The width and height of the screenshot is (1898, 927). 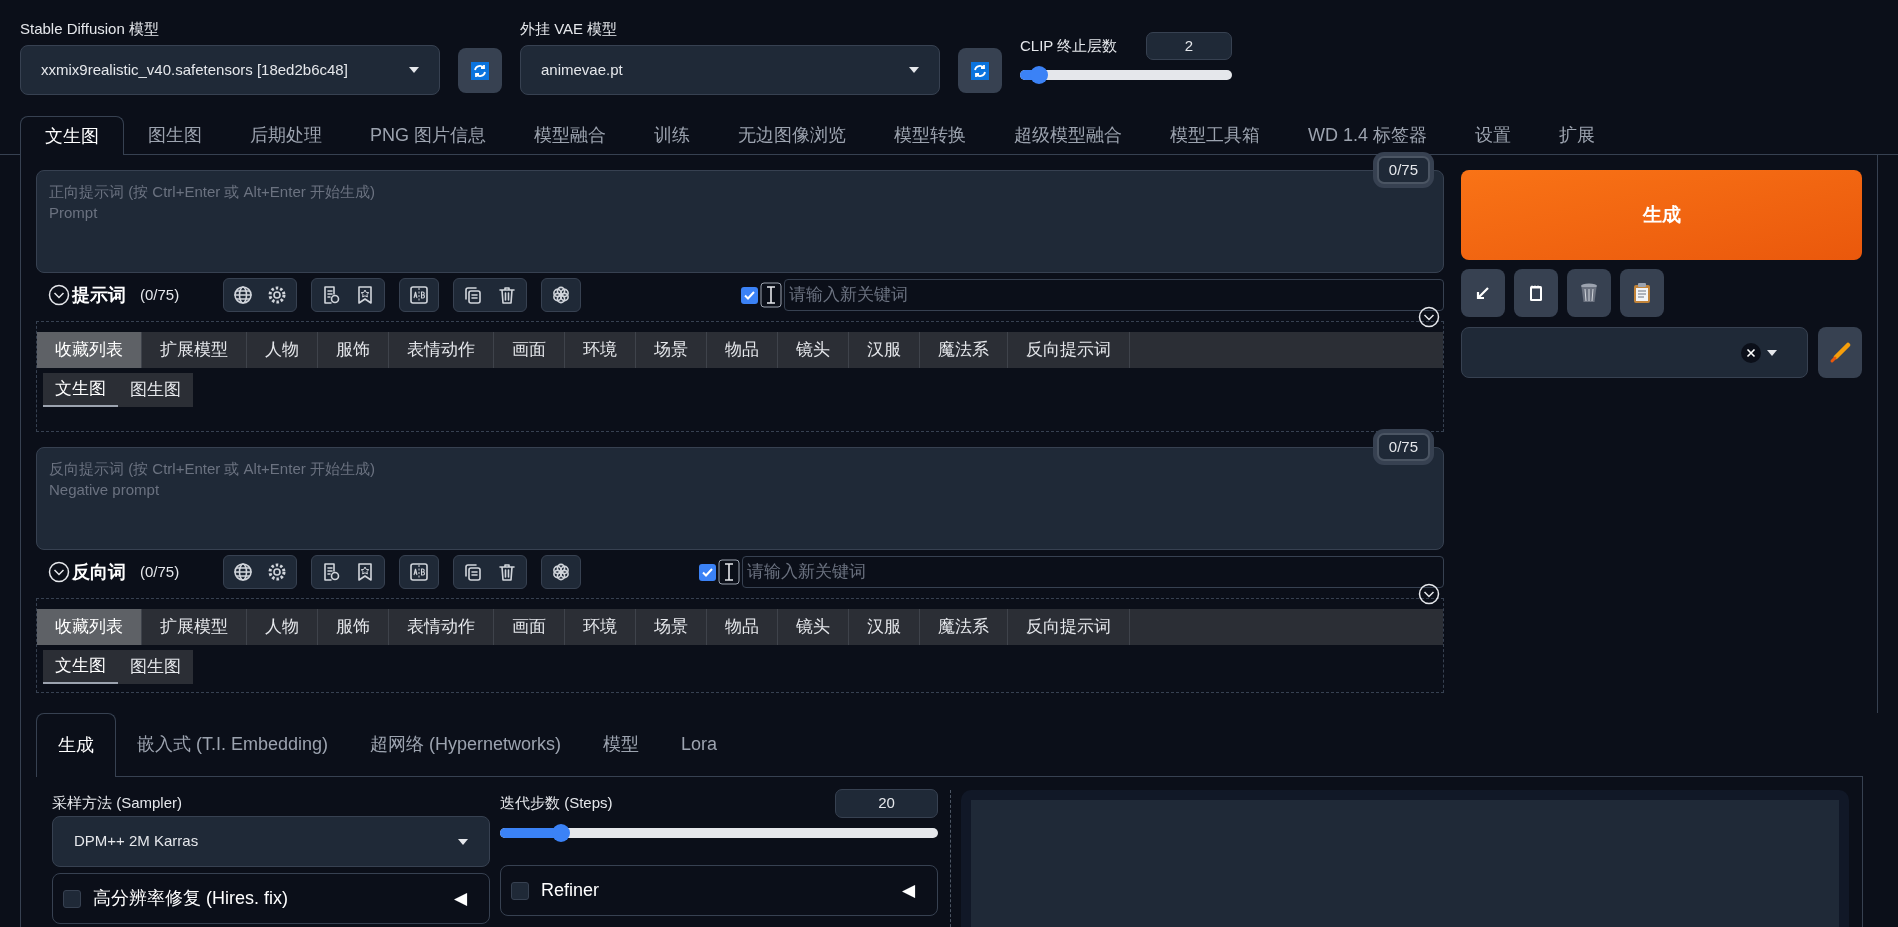 I want to click on arrow-button, so click(x=1483, y=293).